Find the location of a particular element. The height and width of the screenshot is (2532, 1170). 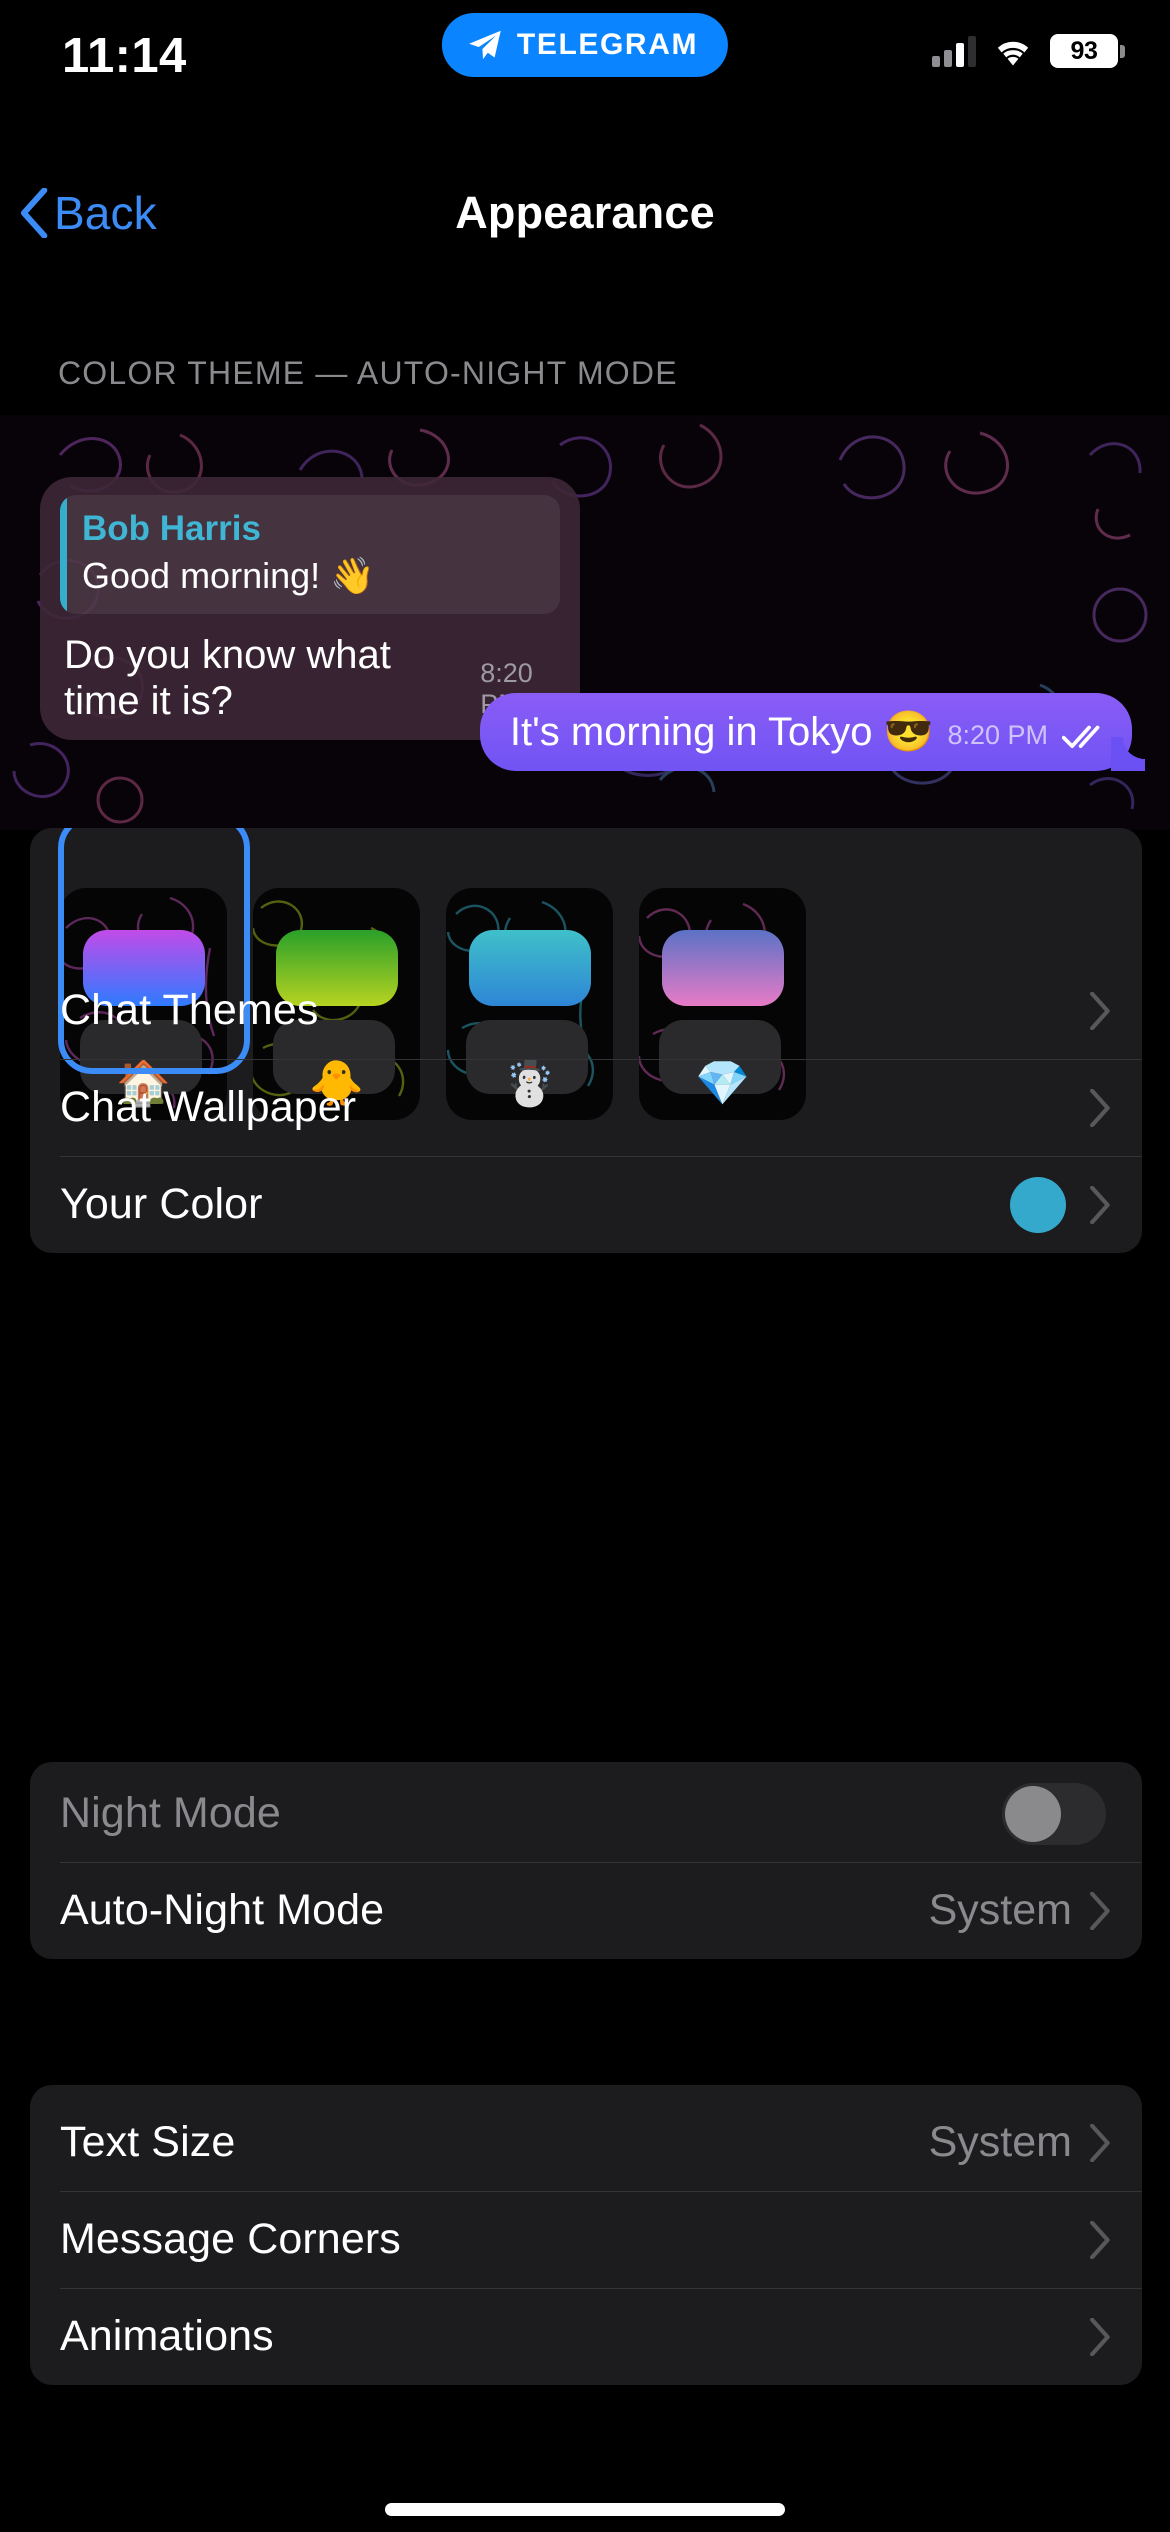

night-mode-toggle is located at coordinates (1054, 1813).